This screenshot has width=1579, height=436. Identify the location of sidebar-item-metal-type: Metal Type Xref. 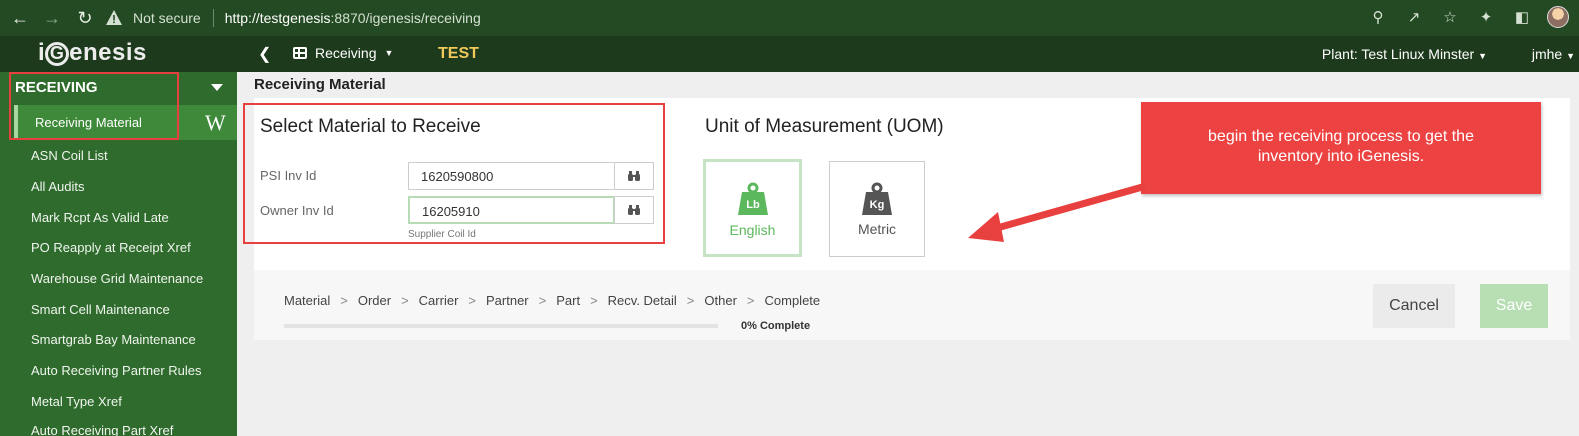
(76, 401).